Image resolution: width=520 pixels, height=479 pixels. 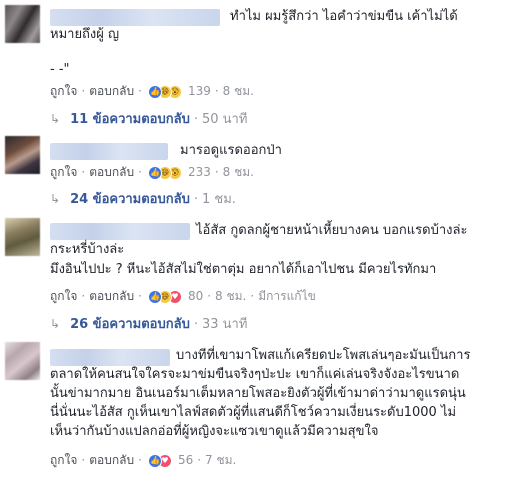 I want to click on replies-time: 50 นาที, so click(x=224, y=119).